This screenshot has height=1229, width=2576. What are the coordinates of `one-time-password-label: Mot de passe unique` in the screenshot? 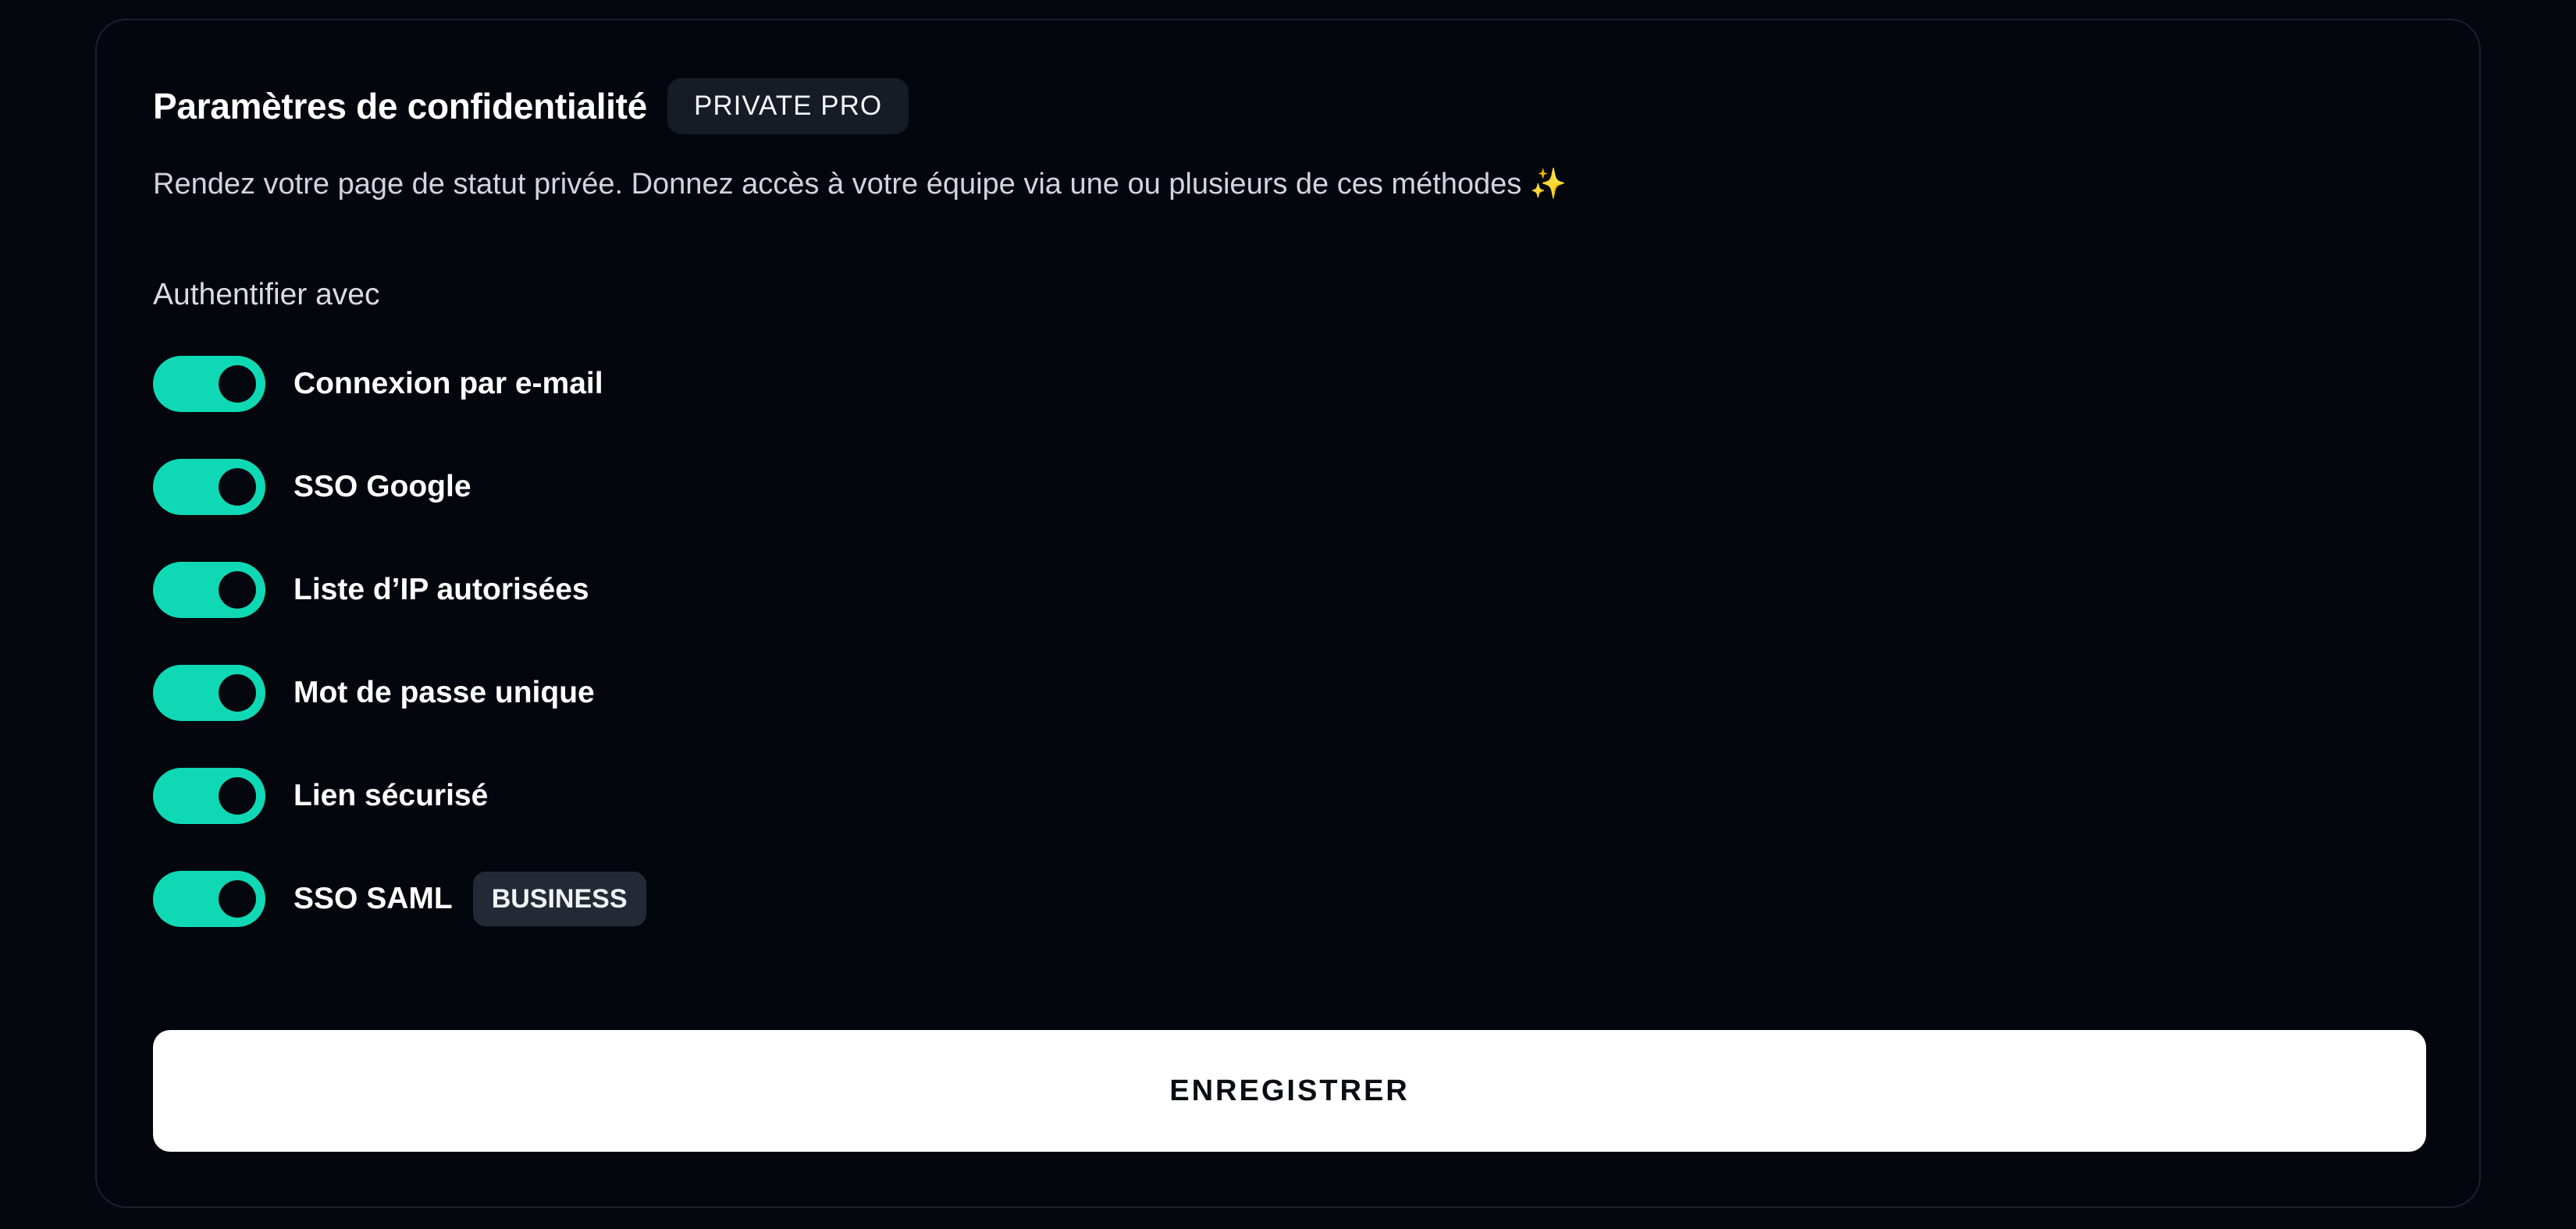 It's located at (444, 692).